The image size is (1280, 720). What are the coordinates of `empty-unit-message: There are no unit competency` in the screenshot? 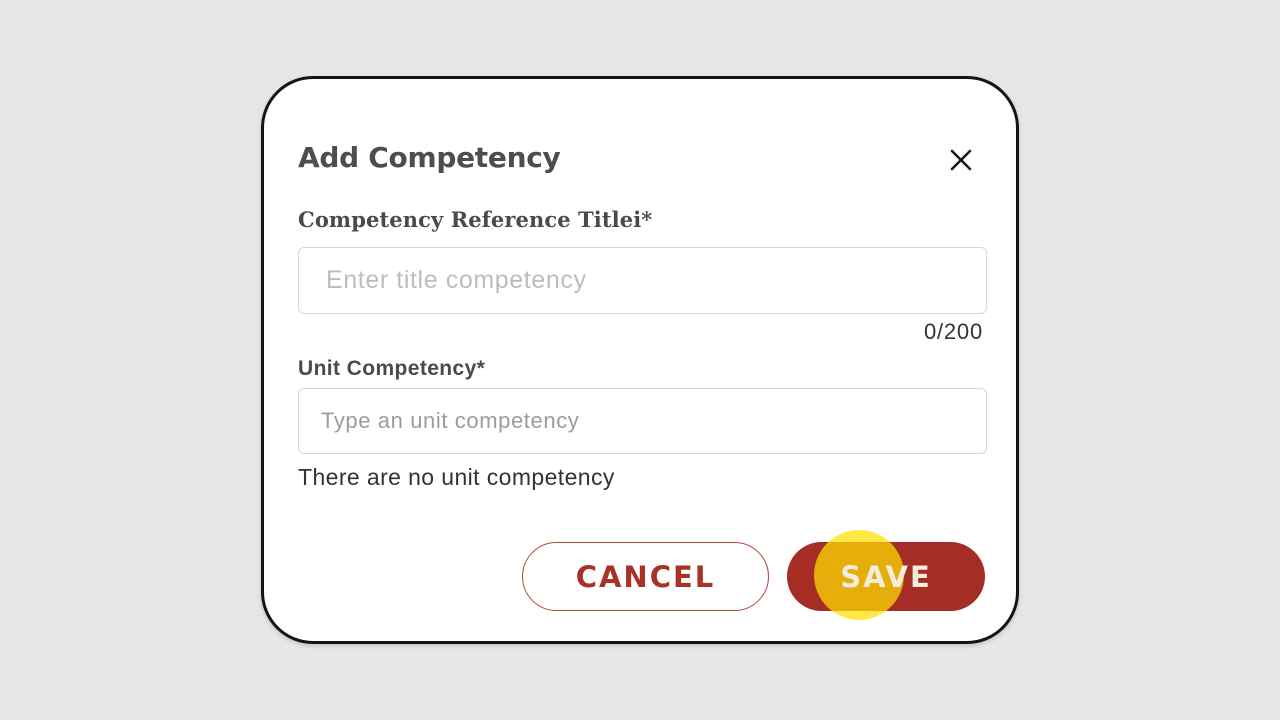 It's located at (456, 477).